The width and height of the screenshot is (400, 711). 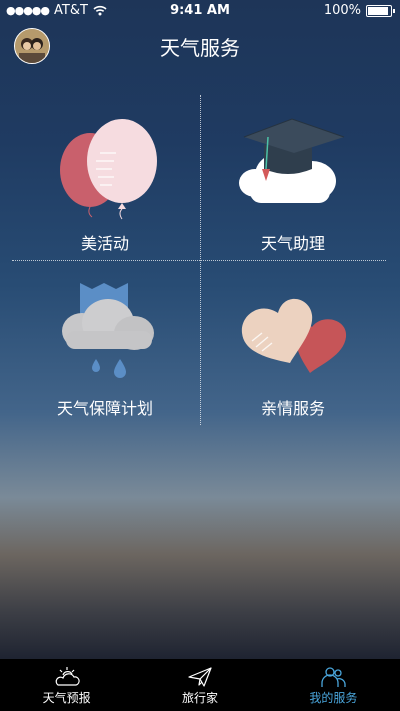 I want to click on sun-cloud-icon, so click(x=67, y=676).